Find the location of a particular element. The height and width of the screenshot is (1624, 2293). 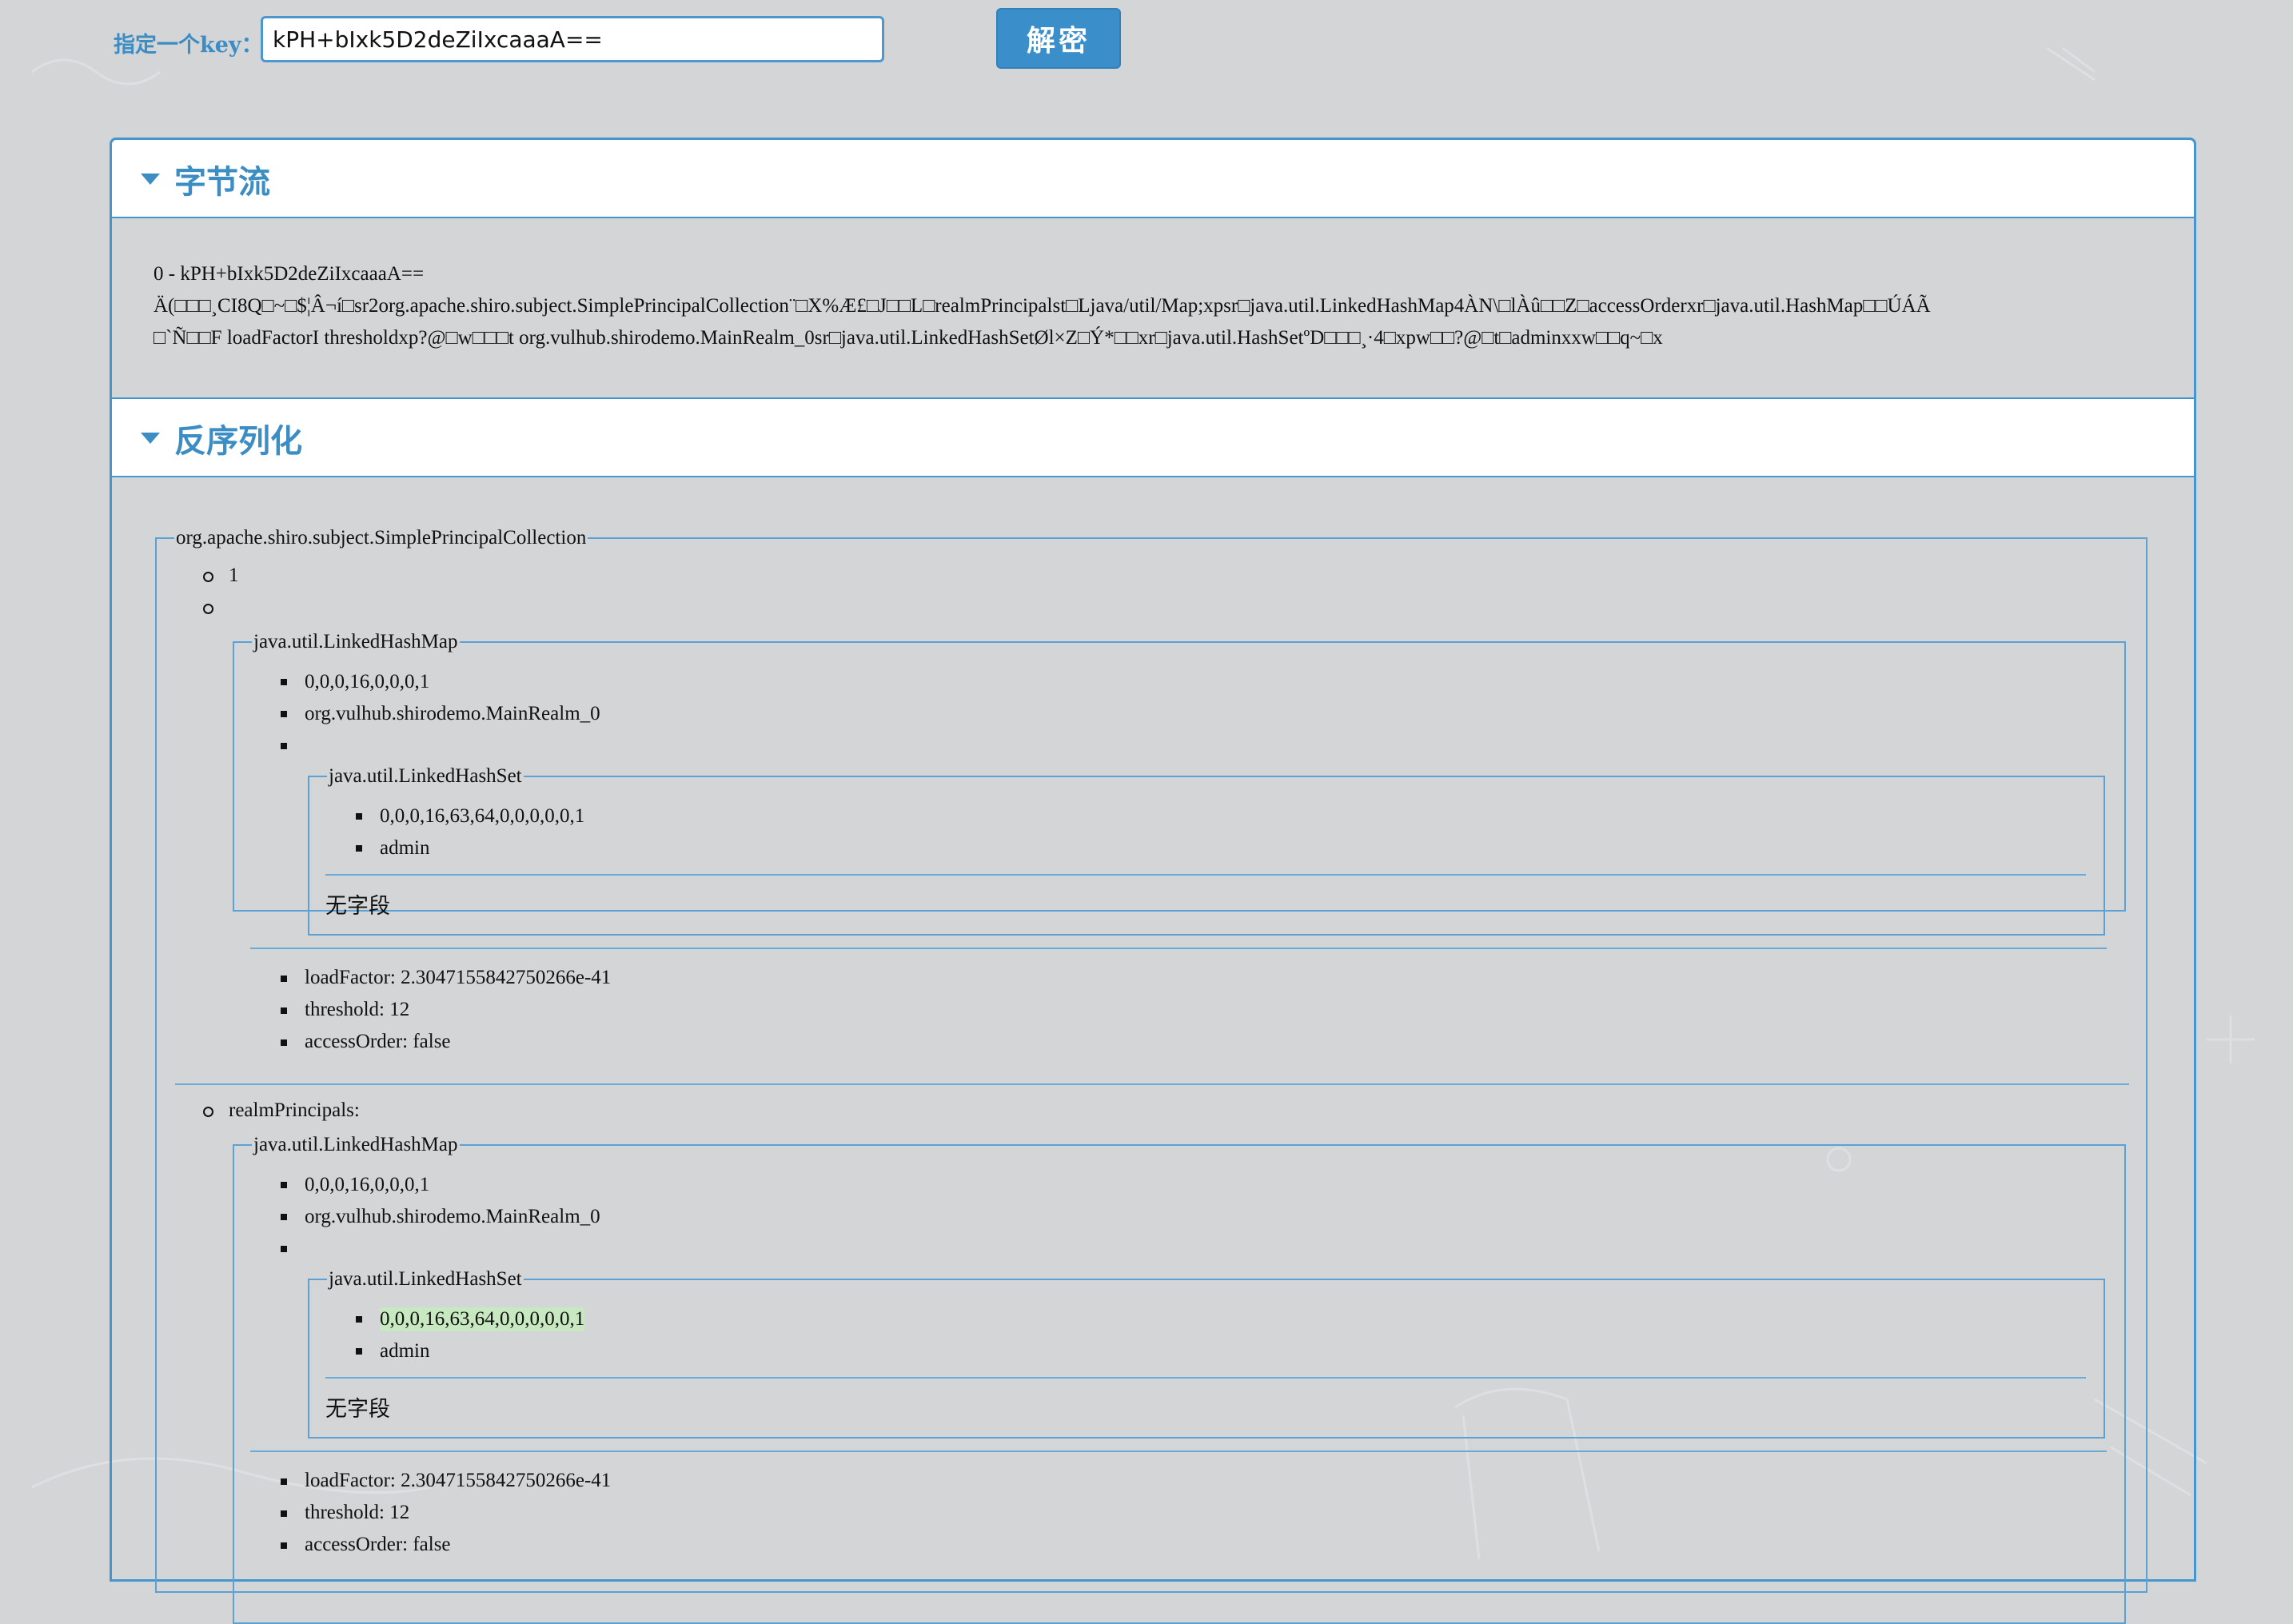

bytes-section-title: 字节流 is located at coordinates (222, 183).